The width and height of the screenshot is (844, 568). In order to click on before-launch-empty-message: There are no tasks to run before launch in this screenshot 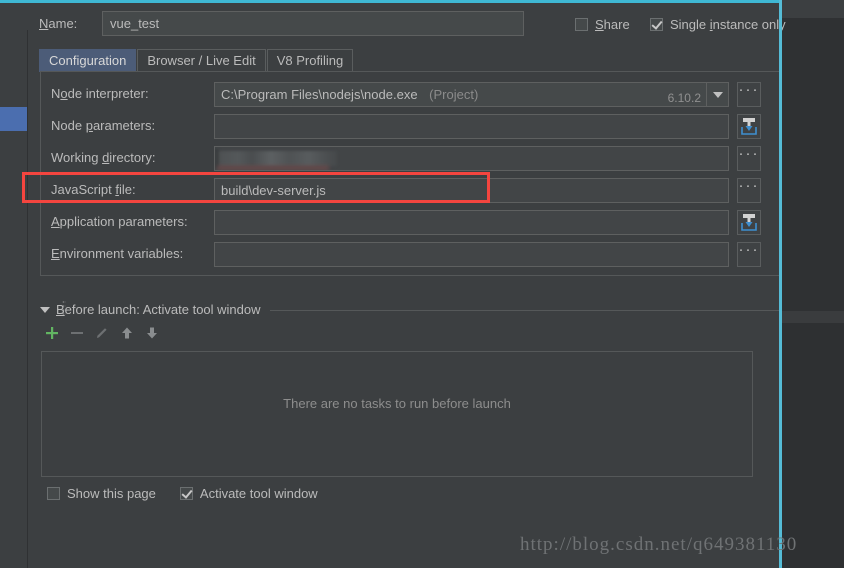, I will do `click(397, 403)`.